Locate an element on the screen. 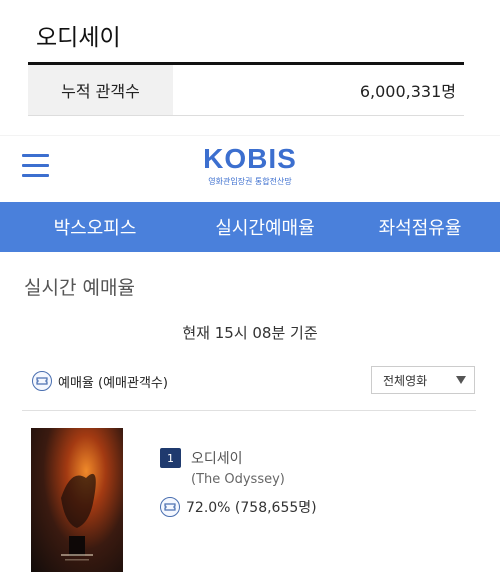  app-header: KOBIS 영화관입장권 통합전산망 is located at coordinates (250, 169).